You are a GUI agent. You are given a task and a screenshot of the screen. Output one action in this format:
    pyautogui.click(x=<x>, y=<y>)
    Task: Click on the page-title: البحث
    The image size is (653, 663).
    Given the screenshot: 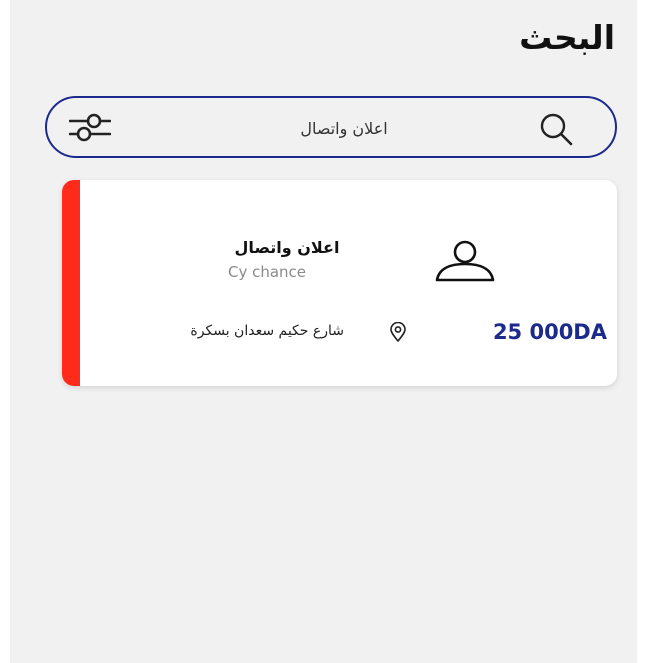 What is the action you would take?
    pyautogui.click(x=567, y=37)
    